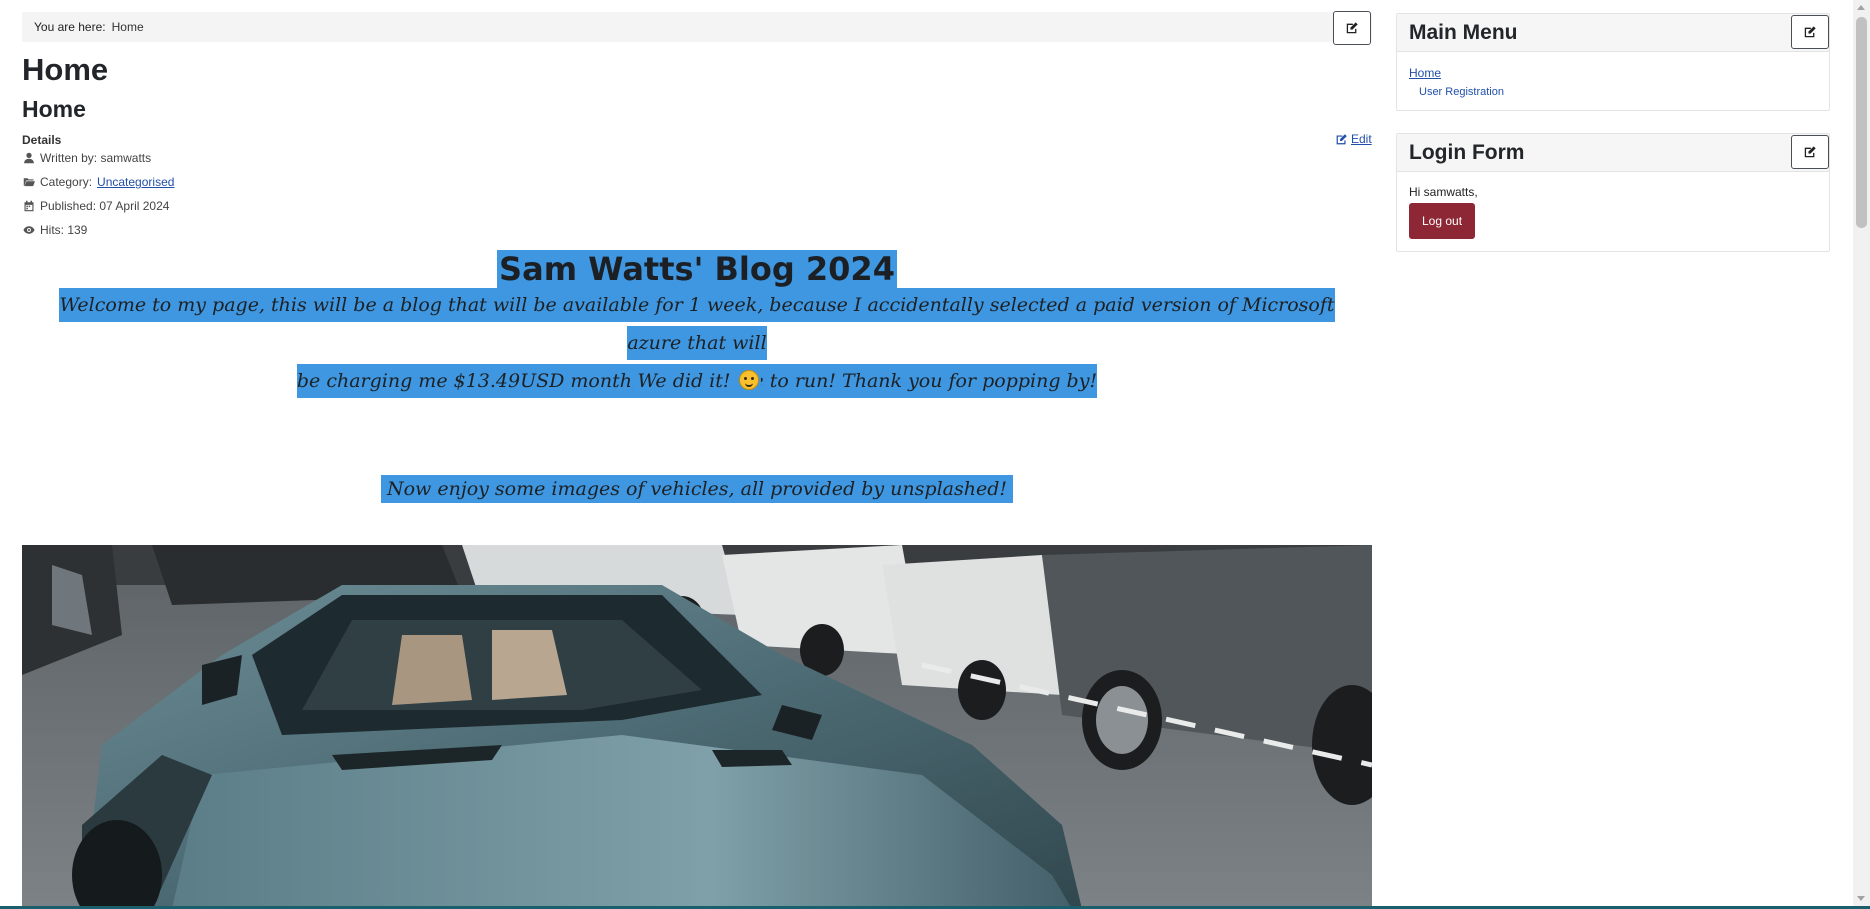 The image size is (1870, 909). Describe the element at coordinates (64, 230) in the screenshot. I see `meta-hits-text: Hits: 139` at that location.